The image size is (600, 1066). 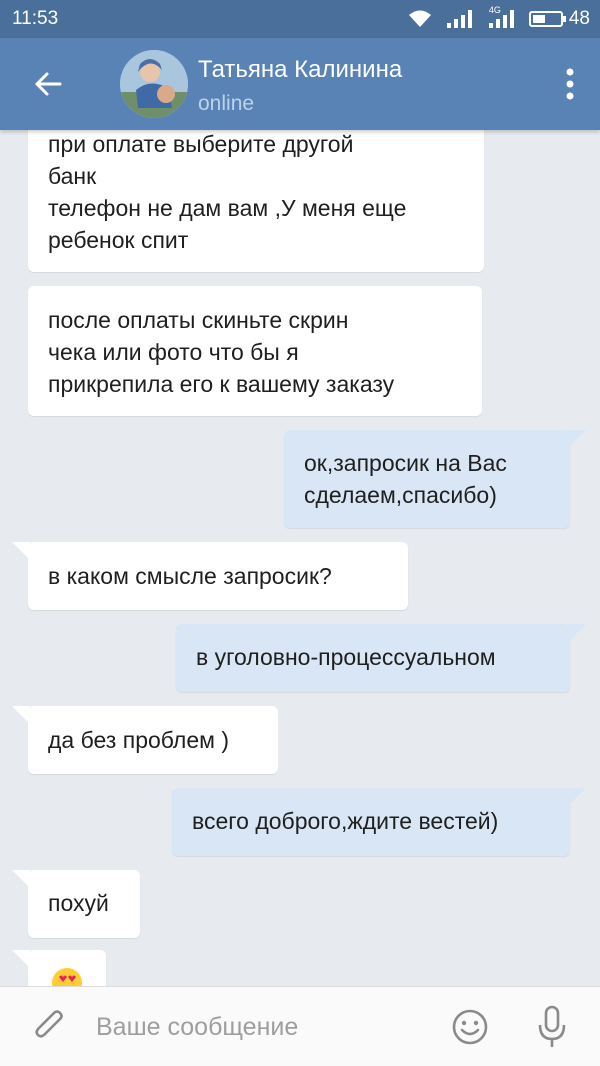 What do you see at coordinates (226, 103) in the screenshot?
I see `contact-status: online` at bounding box center [226, 103].